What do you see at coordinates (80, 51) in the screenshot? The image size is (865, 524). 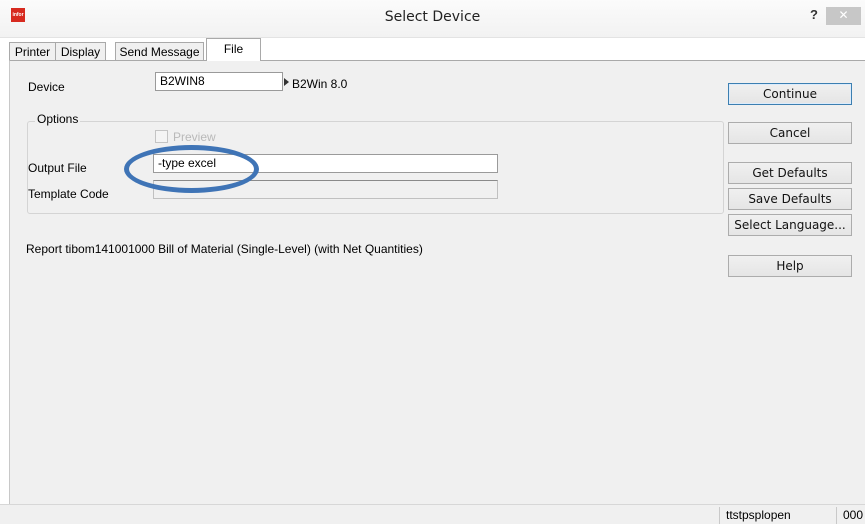 I see `tab-display: Display` at bounding box center [80, 51].